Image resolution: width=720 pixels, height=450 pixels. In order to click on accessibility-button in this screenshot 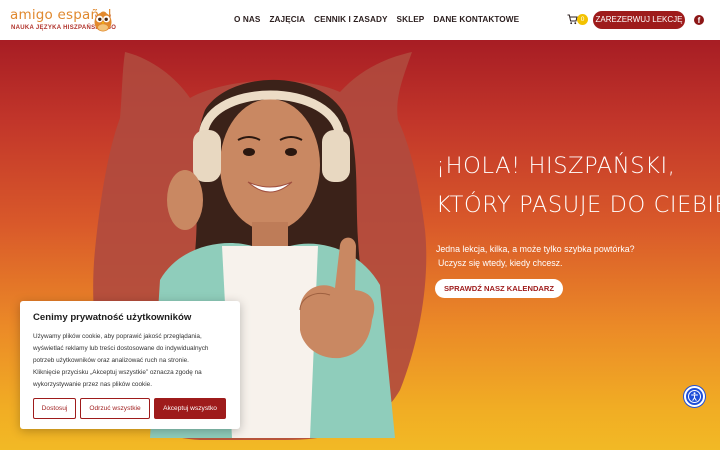, I will do `click(694, 396)`.